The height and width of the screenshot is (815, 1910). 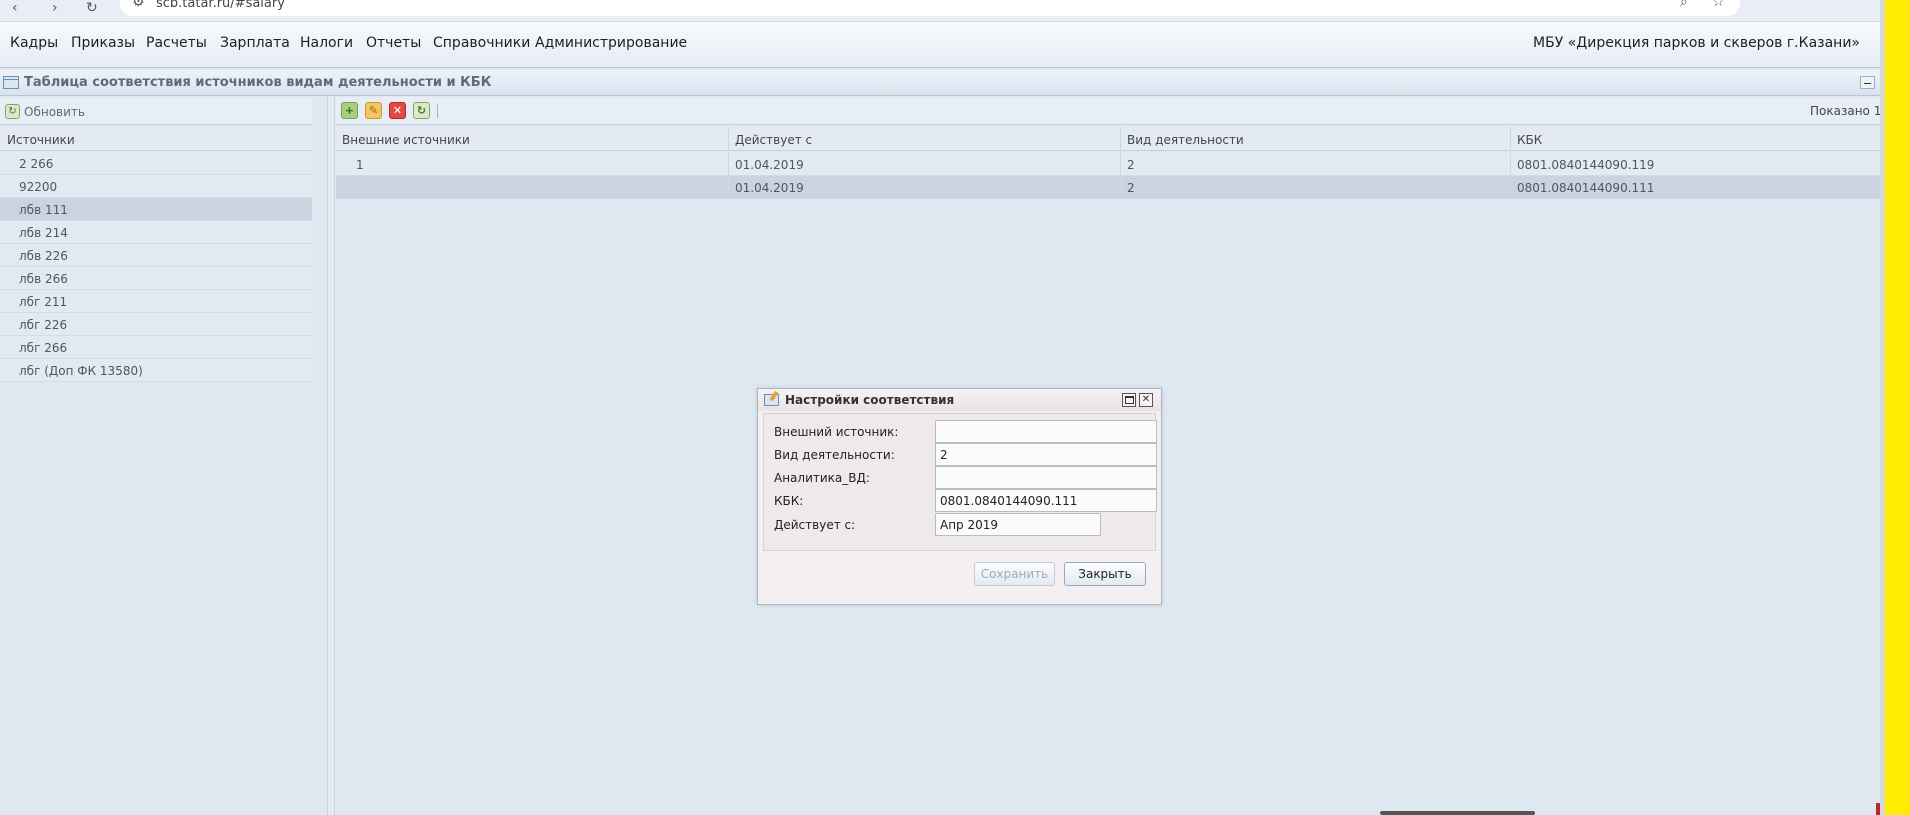 What do you see at coordinates (834, 455) in the screenshot?
I see `activity-type-label: Вид деятельности:` at bounding box center [834, 455].